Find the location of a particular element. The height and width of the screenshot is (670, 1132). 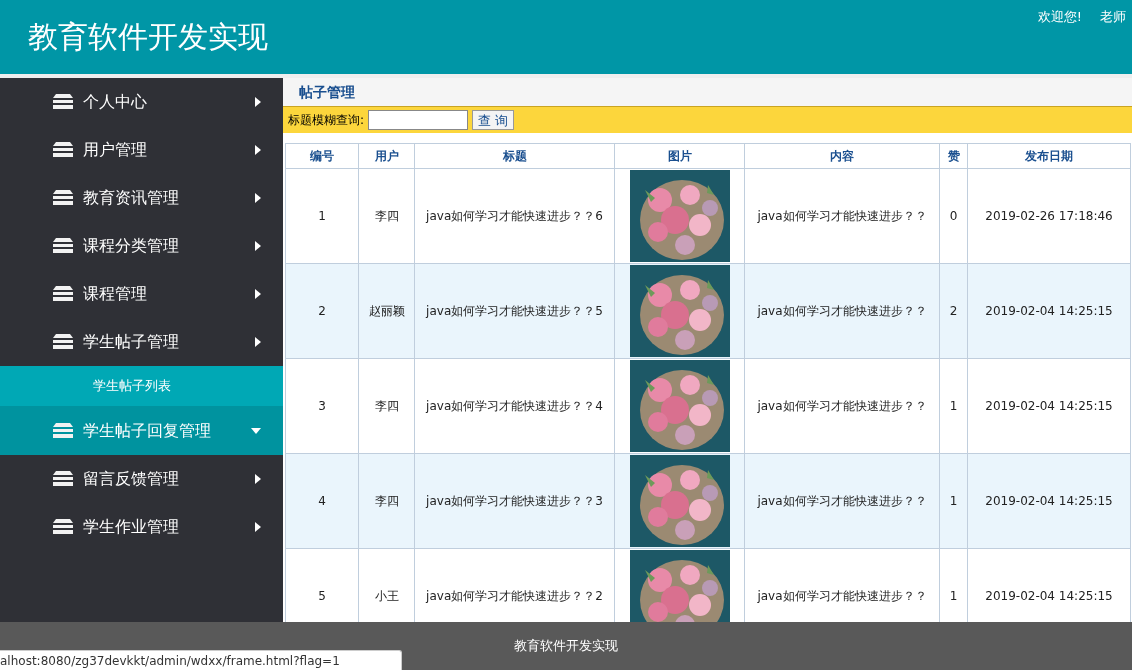

search-button: 查 询 is located at coordinates (493, 120).